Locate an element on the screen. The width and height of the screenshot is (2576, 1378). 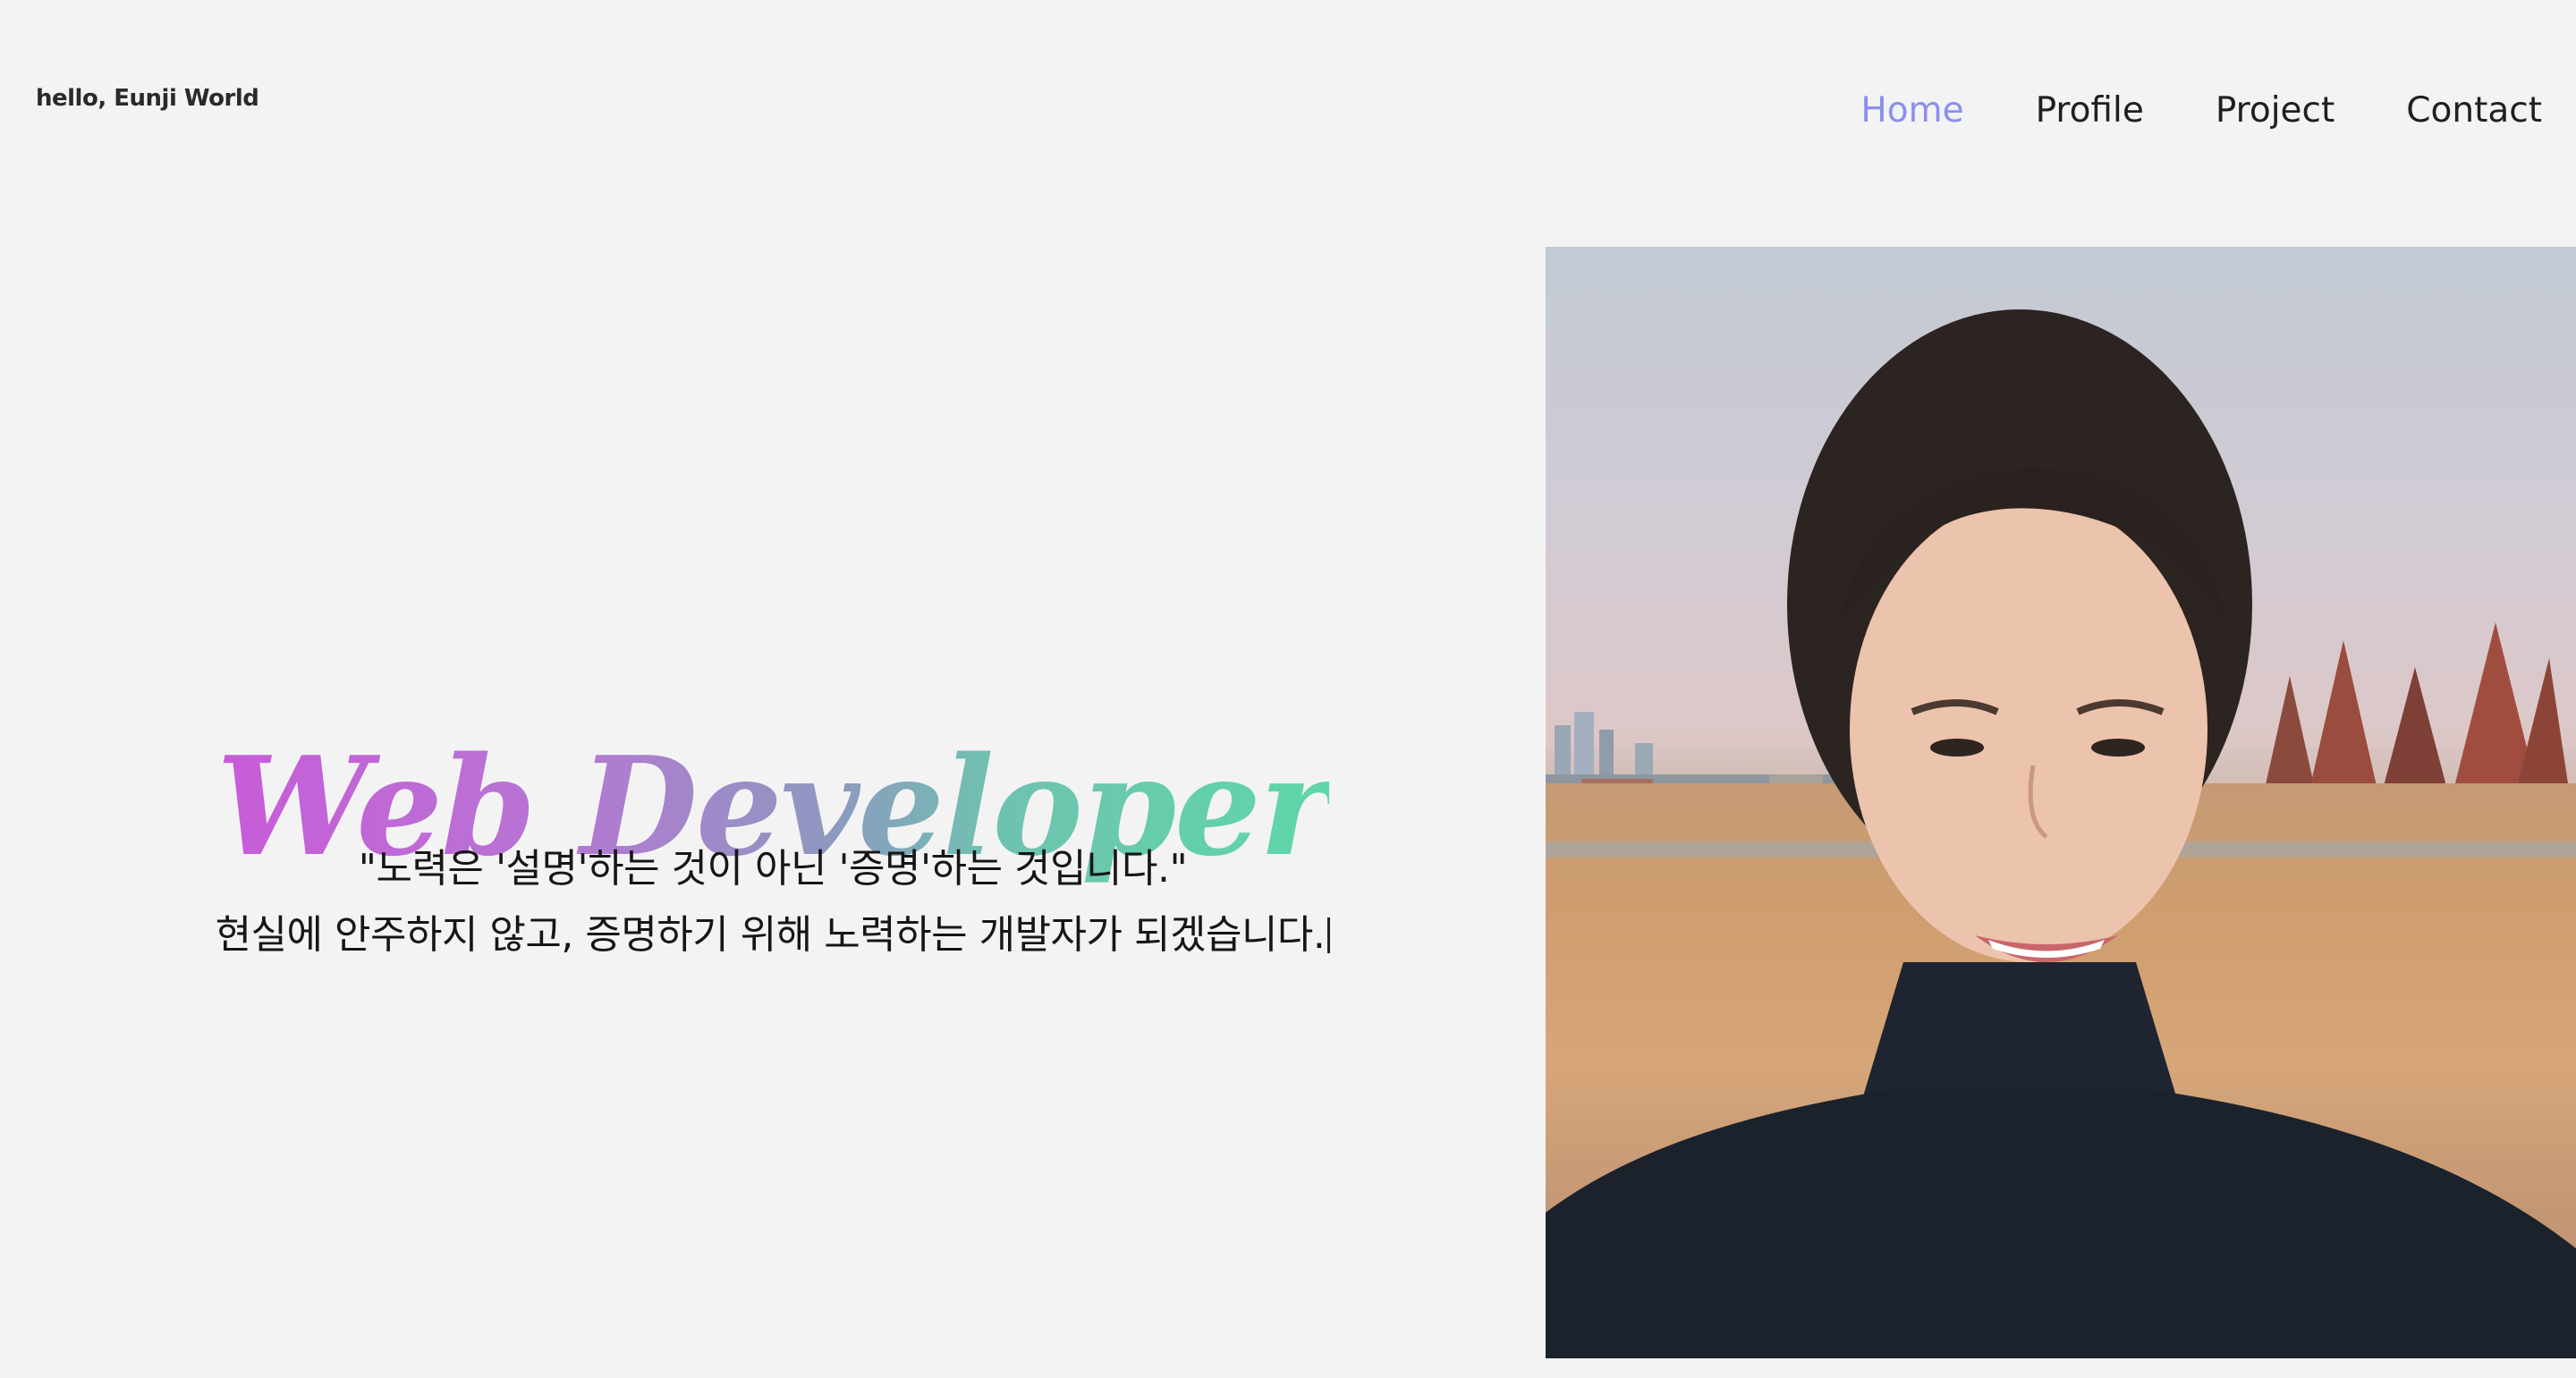
quote-line-1: "노력은 '설명'하는 것이 아닌 '증명'하는 것입니다." is located at coordinates (773, 869).